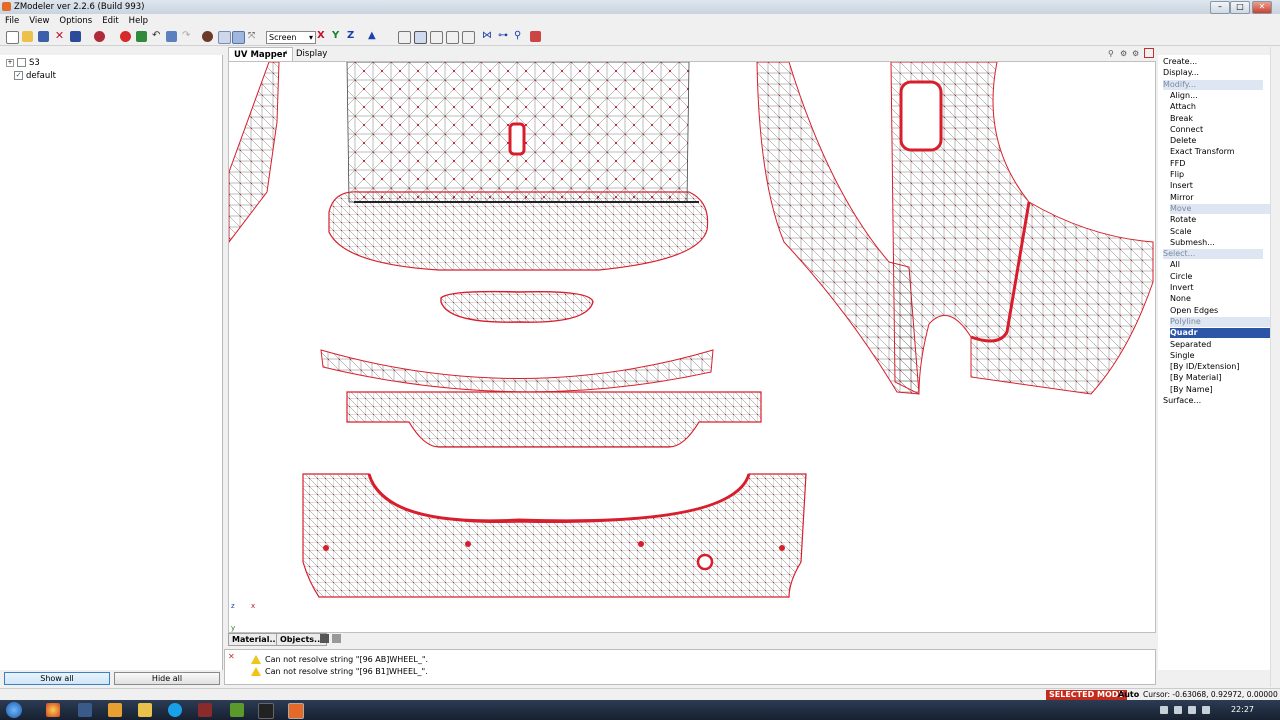 This screenshot has width=1280, height=720. Describe the element at coordinates (1220, 208) in the screenshot. I see `command-move: Move` at that location.